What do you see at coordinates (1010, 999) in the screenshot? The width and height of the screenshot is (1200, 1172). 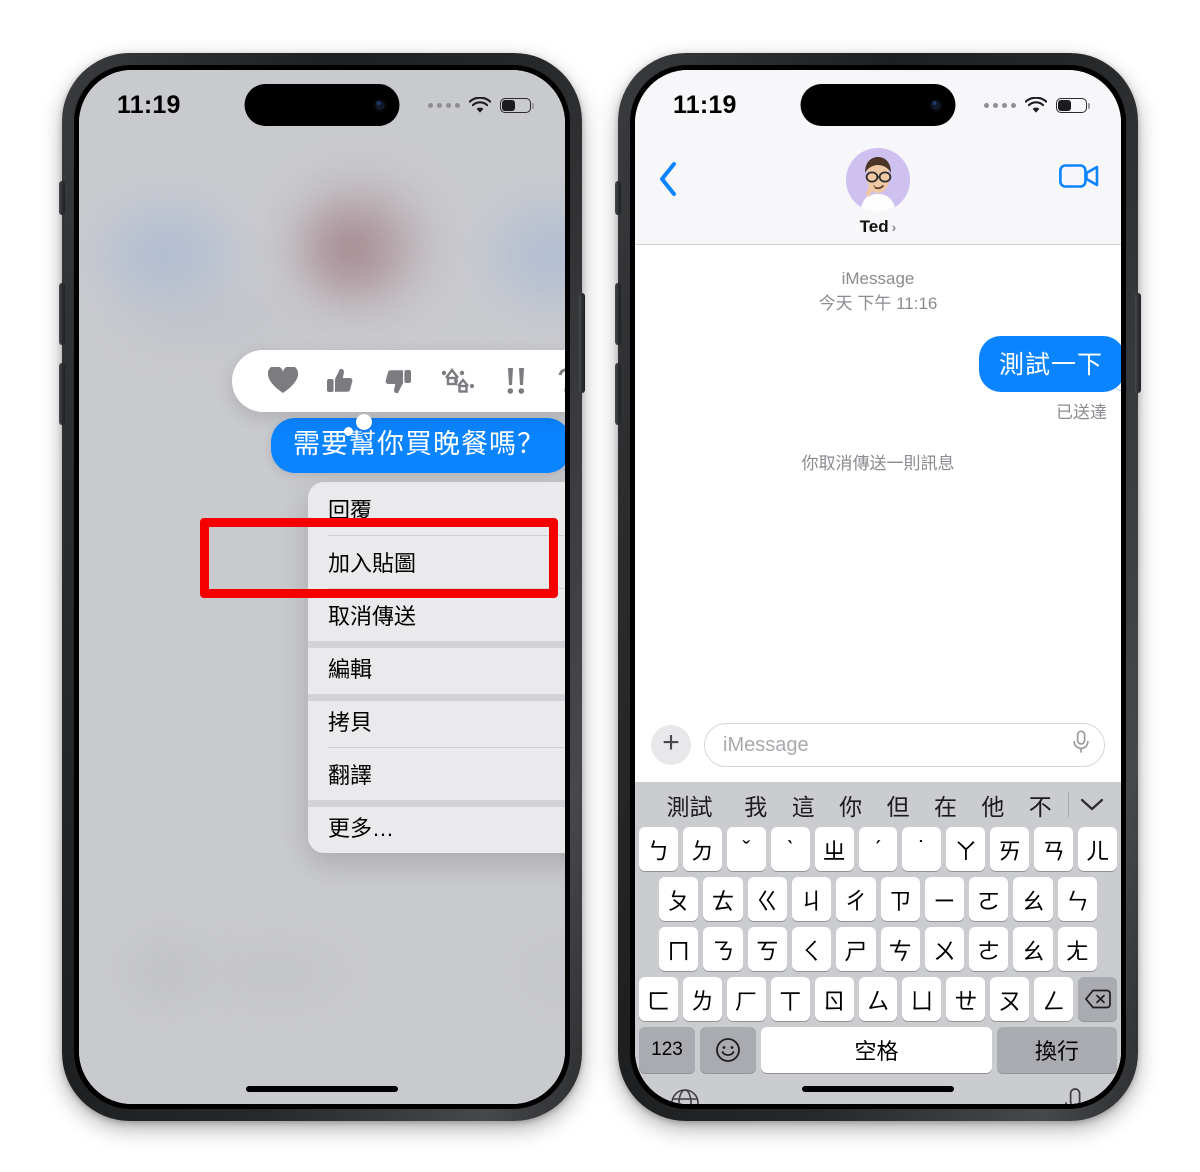 I see `key-bopomofo: ㄡ` at bounding box center [1010, 999].